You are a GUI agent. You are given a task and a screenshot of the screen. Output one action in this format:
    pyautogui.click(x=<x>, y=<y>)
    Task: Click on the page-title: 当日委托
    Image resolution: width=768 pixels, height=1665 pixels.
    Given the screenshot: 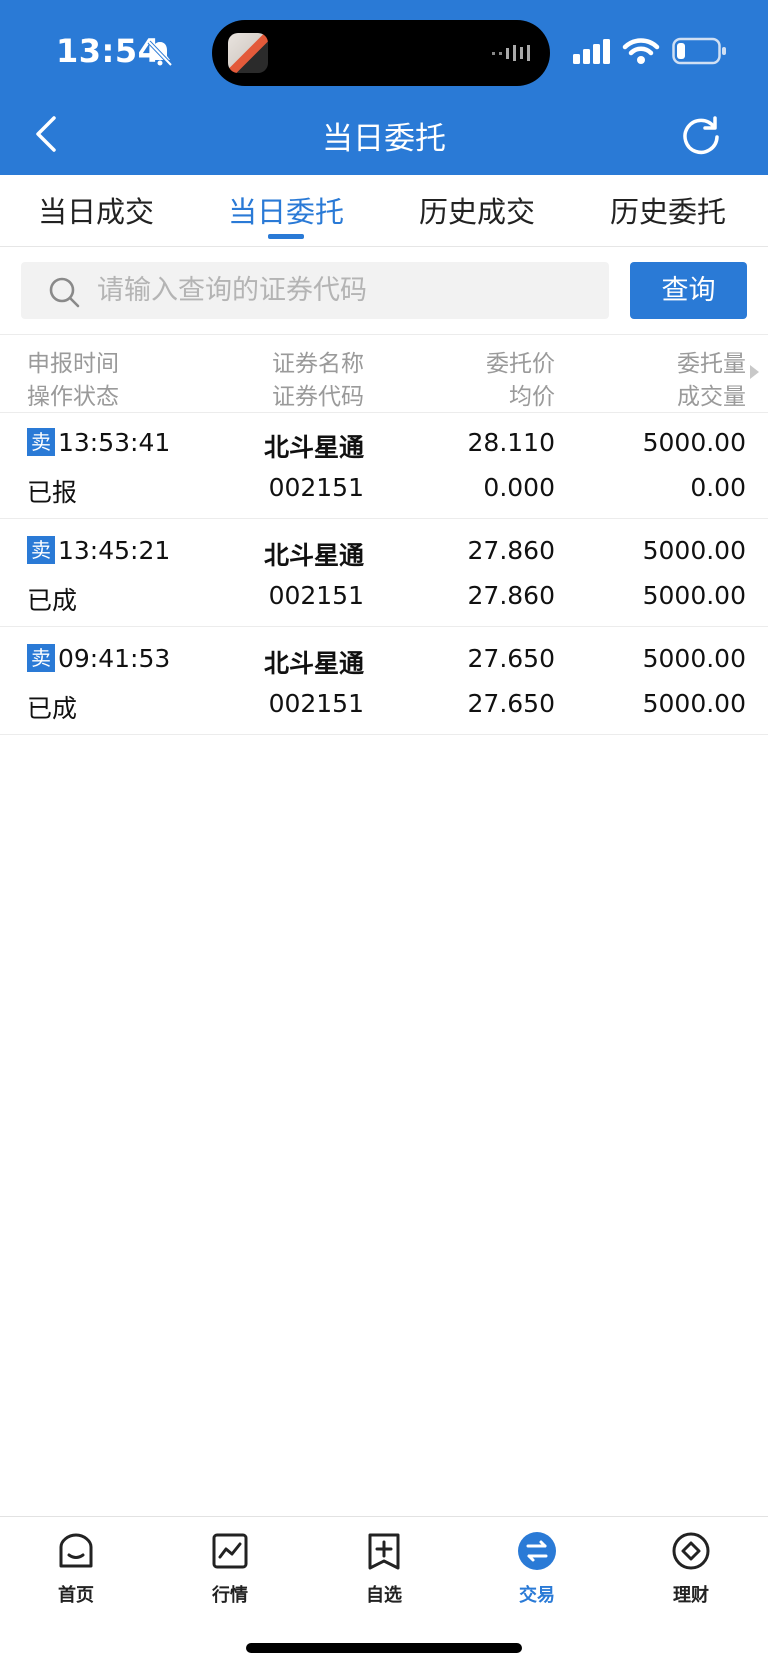 What is the action you would take?
    pyautogui.click(x=384, y=139)
    